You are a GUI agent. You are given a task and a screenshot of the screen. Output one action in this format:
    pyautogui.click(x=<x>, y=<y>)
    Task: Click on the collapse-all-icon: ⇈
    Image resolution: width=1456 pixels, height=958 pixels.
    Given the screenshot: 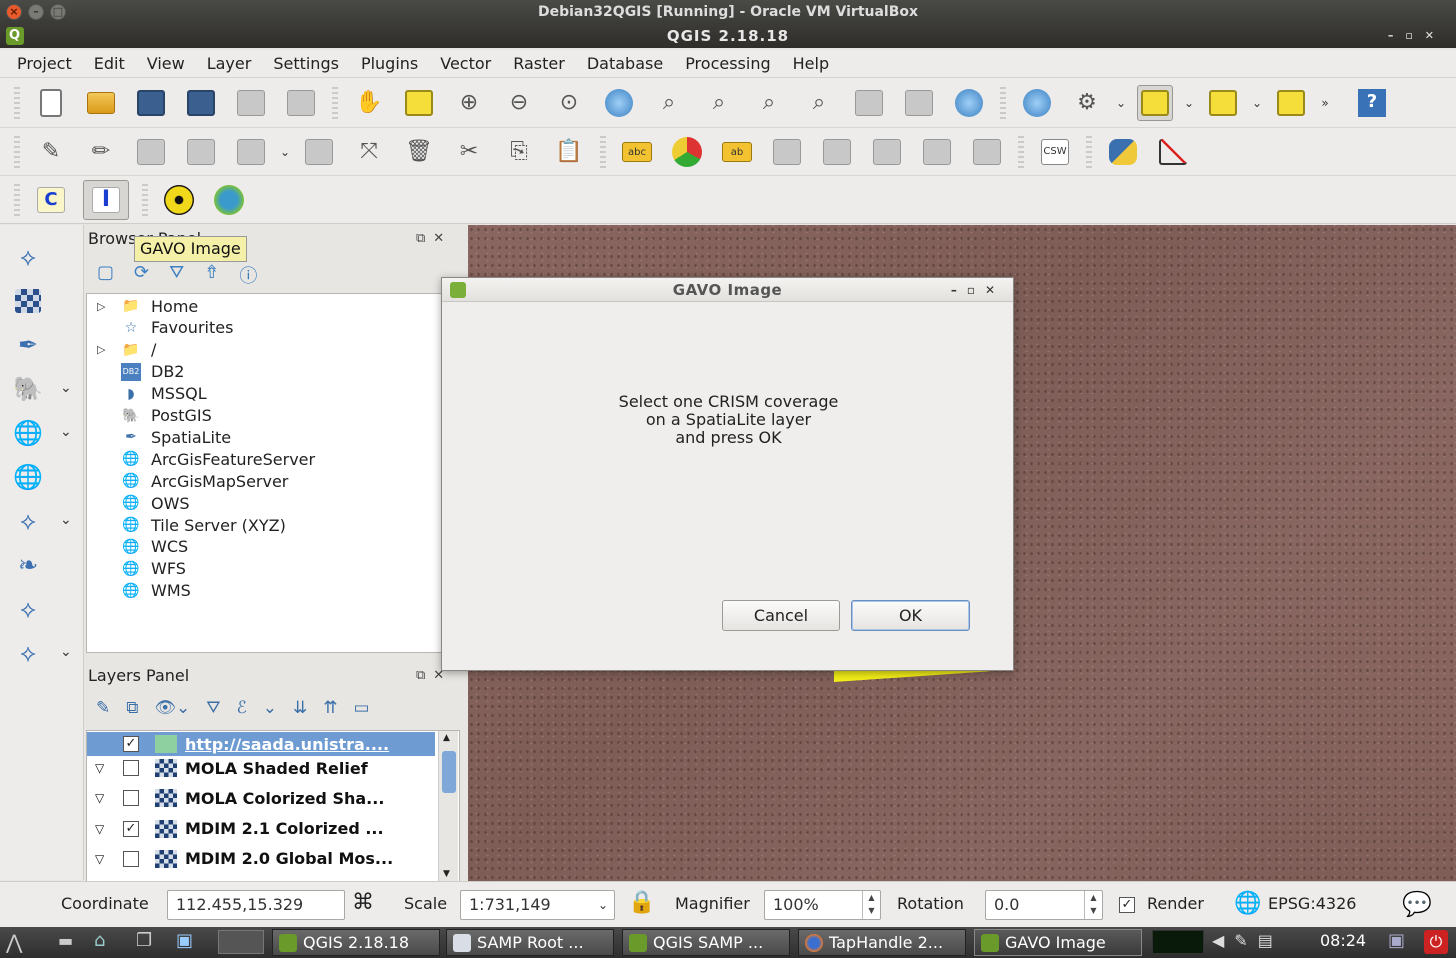 What is the action you would take?
    pyautogui.click(x=330, y=708)
    